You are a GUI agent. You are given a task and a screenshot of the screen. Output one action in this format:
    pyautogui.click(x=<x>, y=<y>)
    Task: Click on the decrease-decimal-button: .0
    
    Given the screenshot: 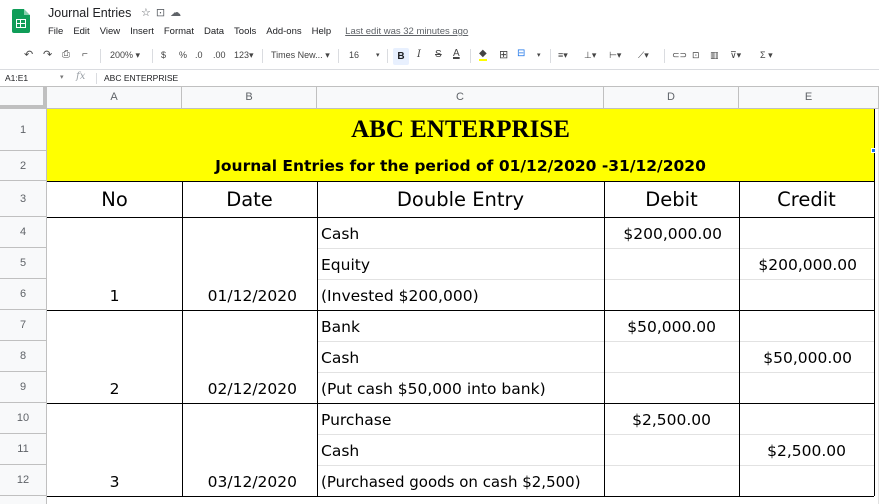 What is the action you would take?
    pyautogui.click(x=199, y=55)
    